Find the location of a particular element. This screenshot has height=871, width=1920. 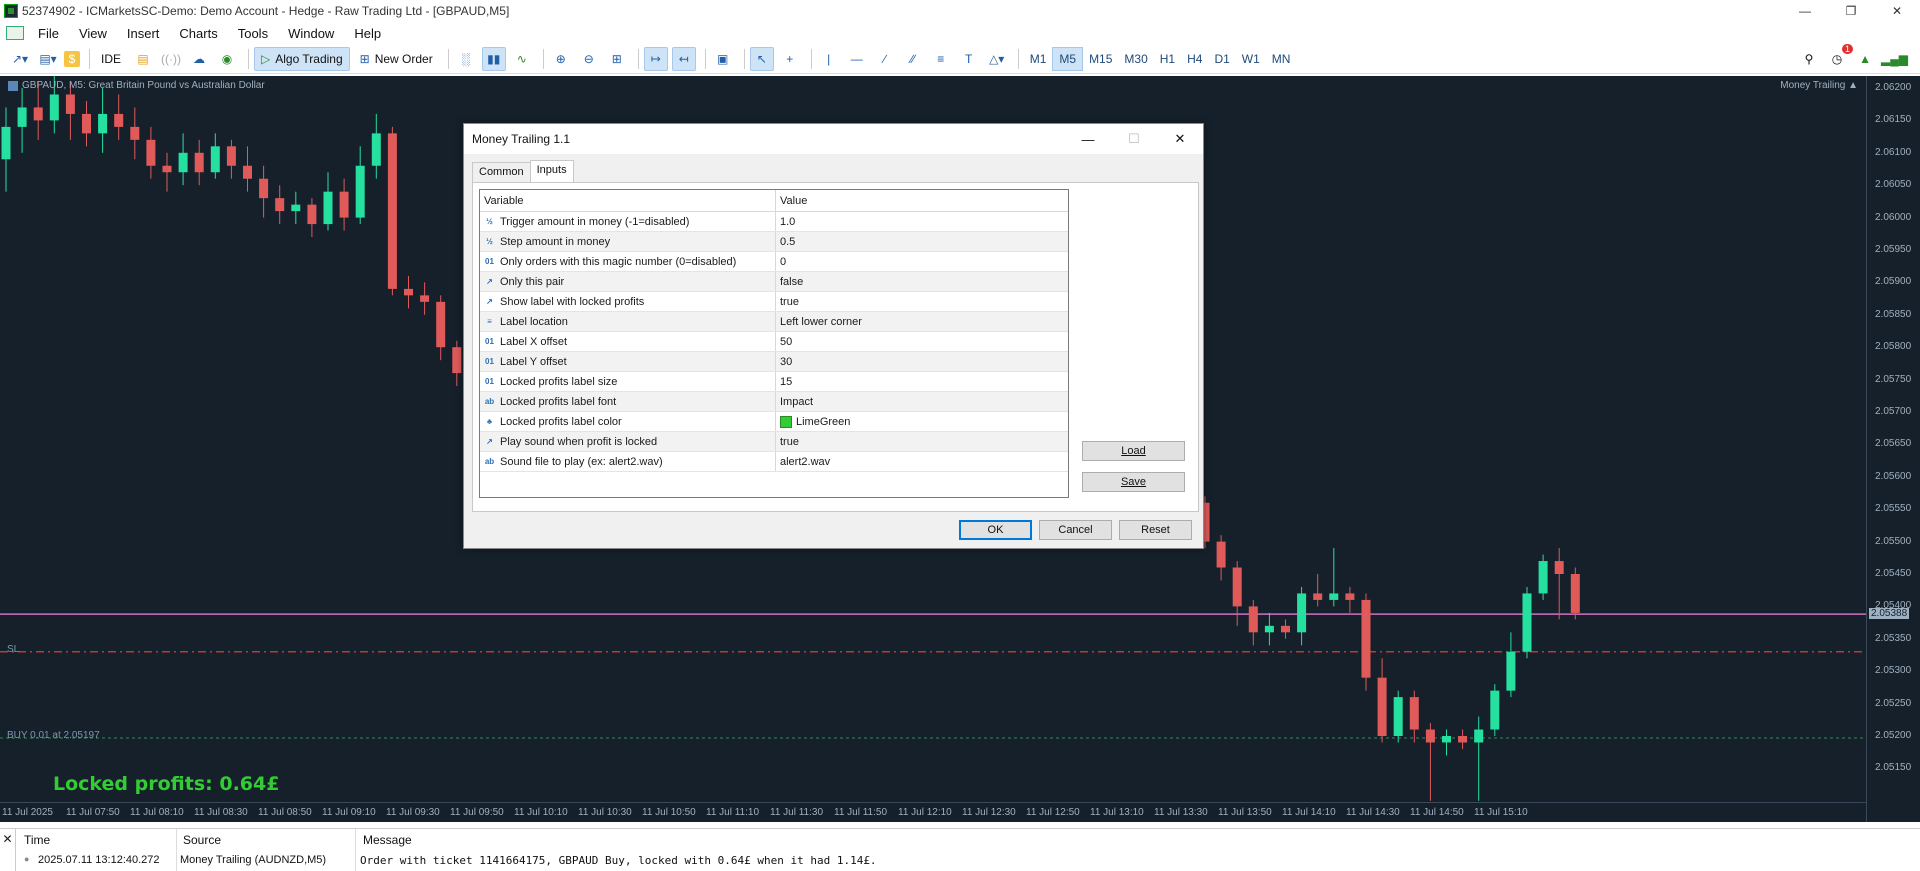

ea-name-label: Money Trailing ▲ is located at coordinates (1819, 85).